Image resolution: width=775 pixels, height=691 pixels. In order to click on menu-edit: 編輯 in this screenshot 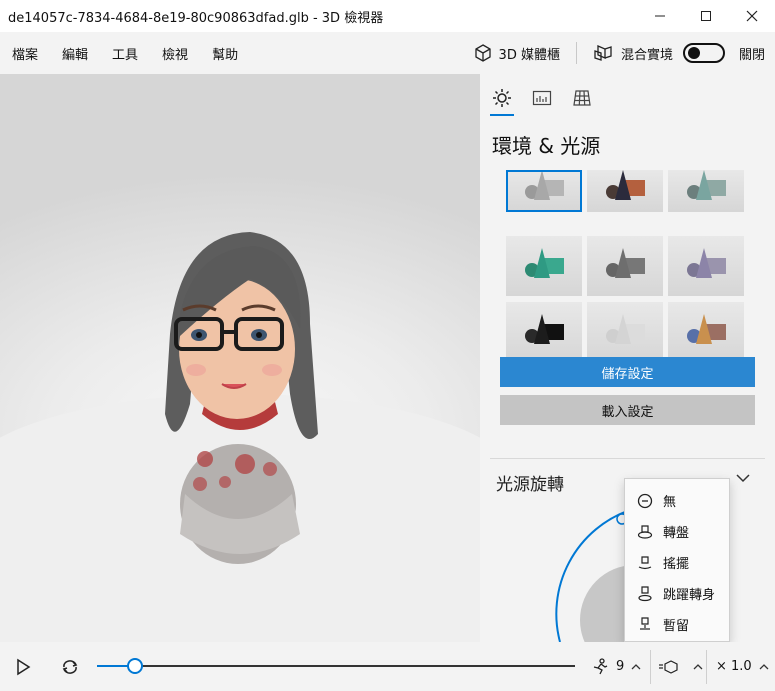, I will do `click(75, 53)`.